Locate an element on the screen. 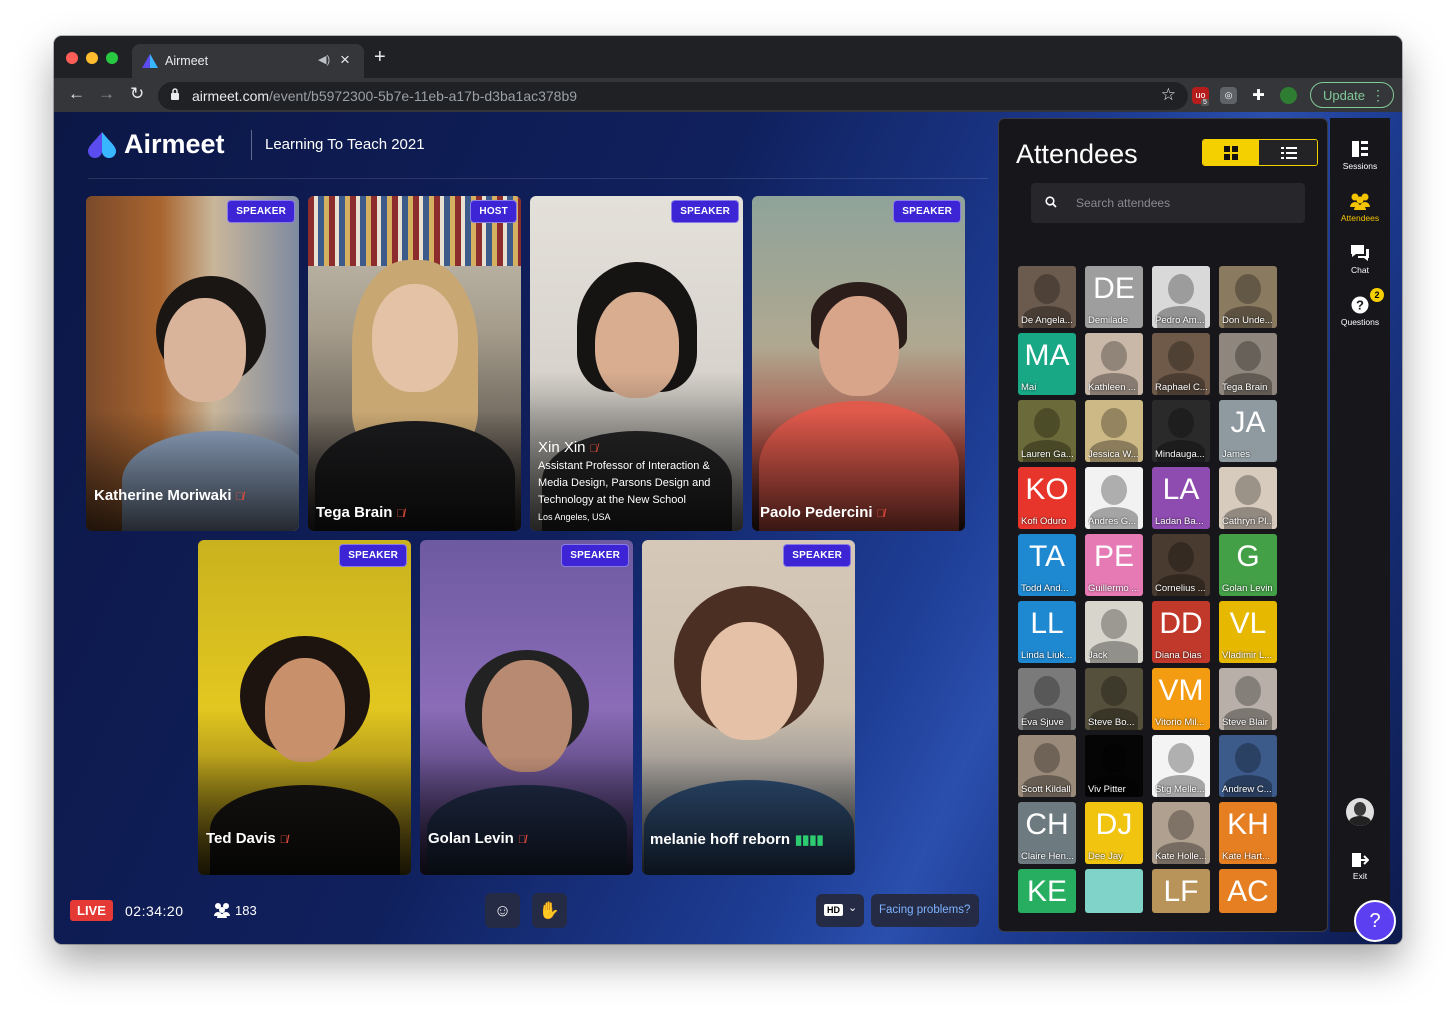  participant-location: Los Angeles, USA is located at coordinates (574, 517).